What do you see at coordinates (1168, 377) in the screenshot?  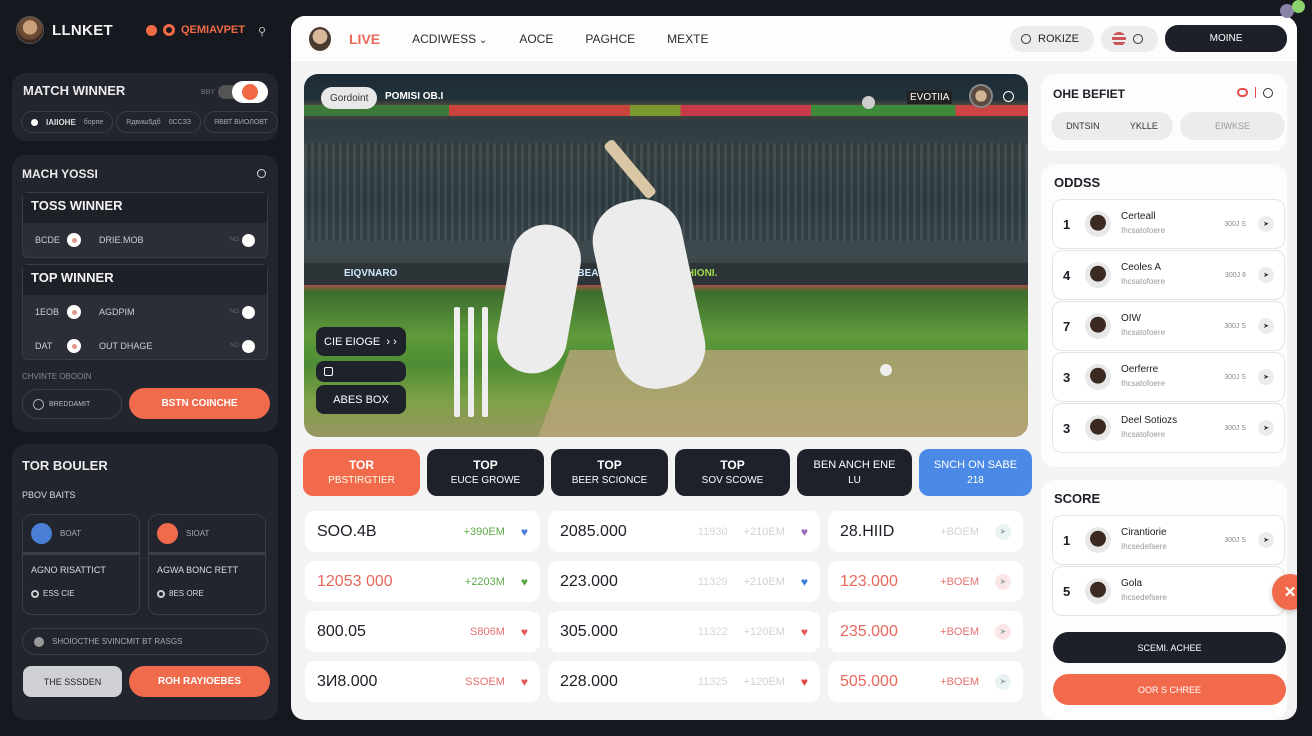 I see `player-row: 3 Oerferre Ihcsatofoere 300J S ➤` at bounding box center [1168, 377].